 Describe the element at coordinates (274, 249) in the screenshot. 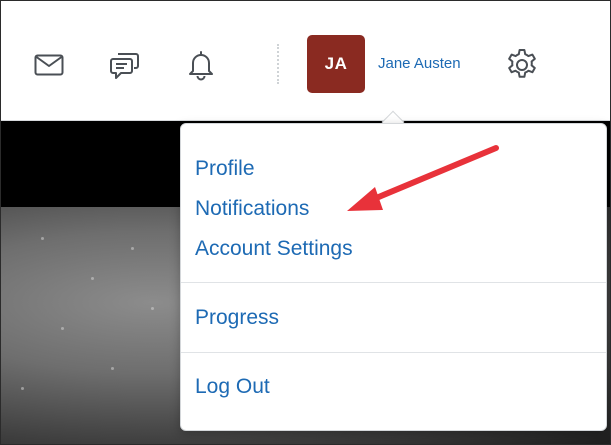

I see `menu-item-account-settings: Account Settings` at that location.